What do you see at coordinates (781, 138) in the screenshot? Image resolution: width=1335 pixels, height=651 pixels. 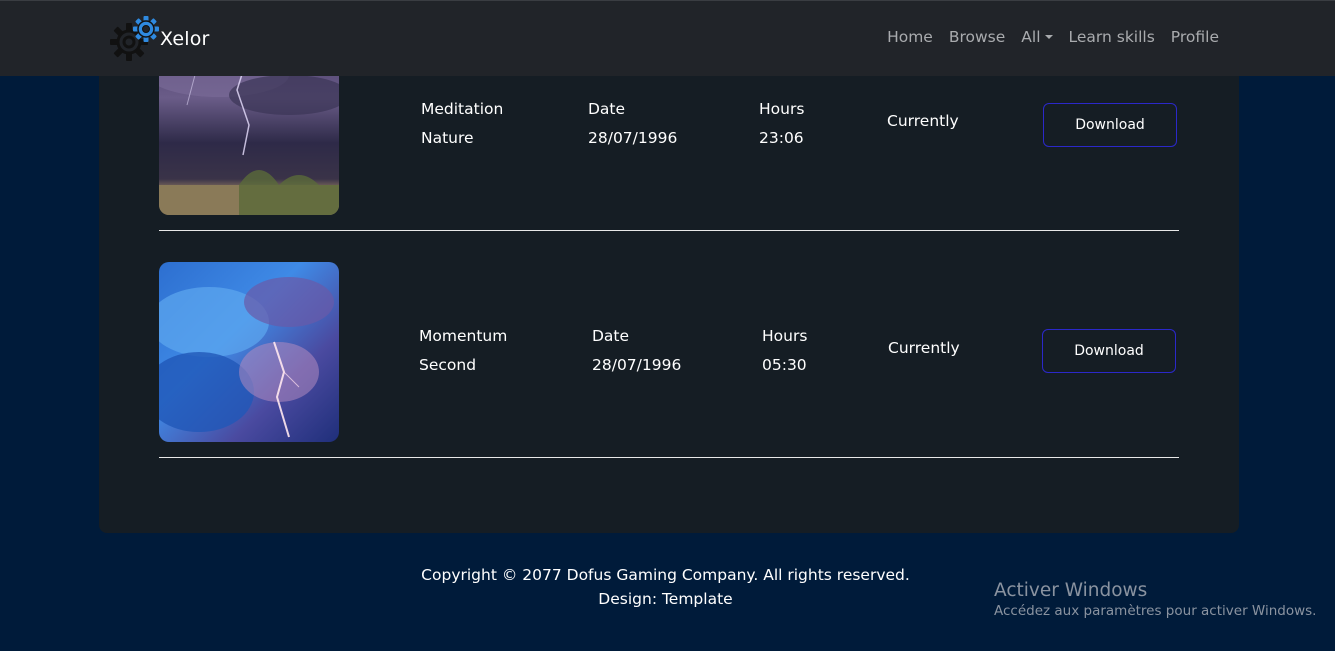 I see `hours-value: 23:06` at bounding box center [781, 138].